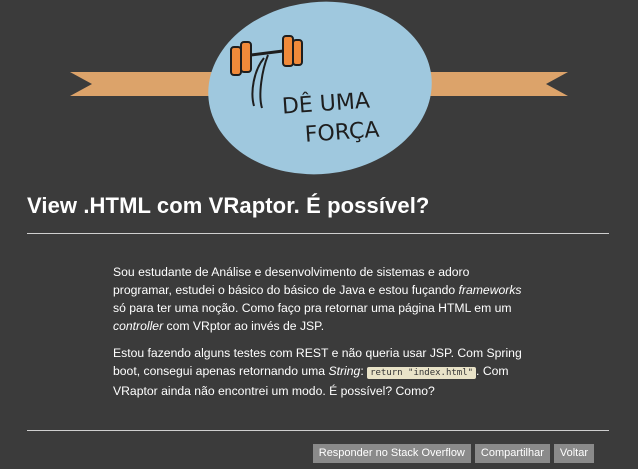 Image resolution: width=638 pixels, height=469 pixels. Describe the element at coordinates (573, 453) in the screenshot. I see `back-button: Voltar` at that location.